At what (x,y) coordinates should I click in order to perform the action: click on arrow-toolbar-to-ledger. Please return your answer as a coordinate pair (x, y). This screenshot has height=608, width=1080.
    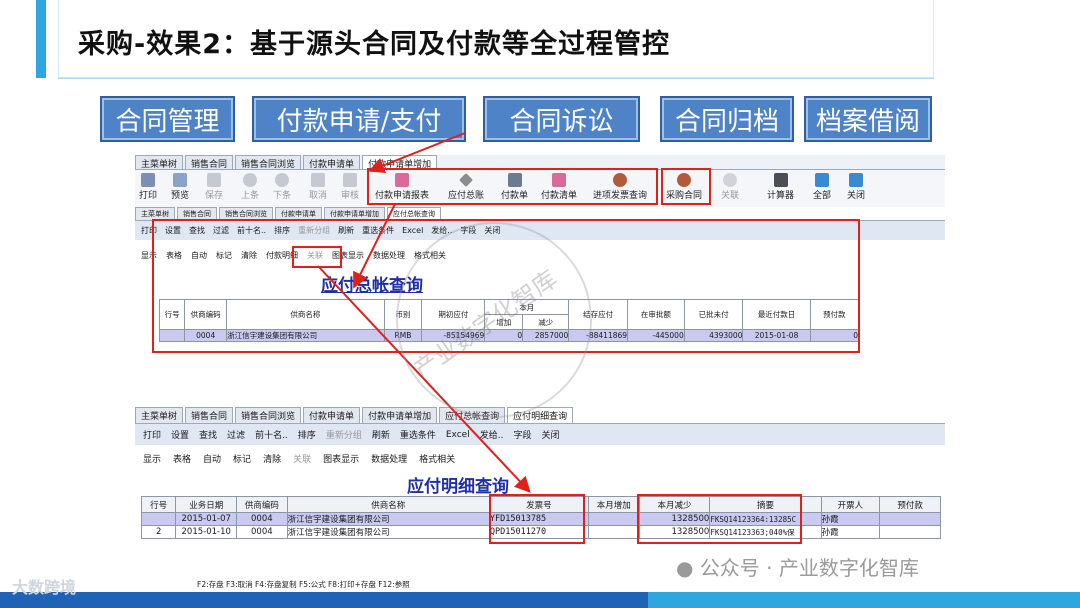
    Looking at the image, I should click on (374, 246).